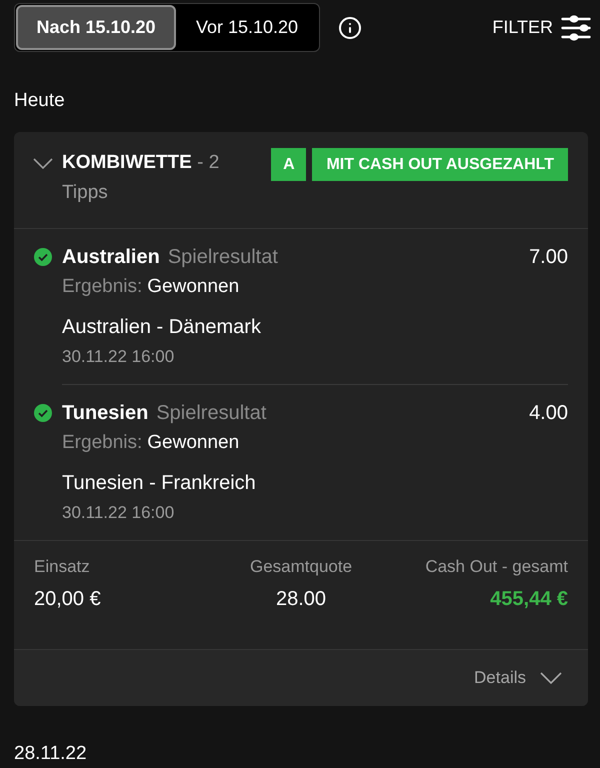 The height and width of the screenshot is (768, 600). What do you see at coordinates (141, 178) in the screenshot?
I see `bet-title: KOMBIWETTE - 2 Tipps` at bounding box center [141, 178].